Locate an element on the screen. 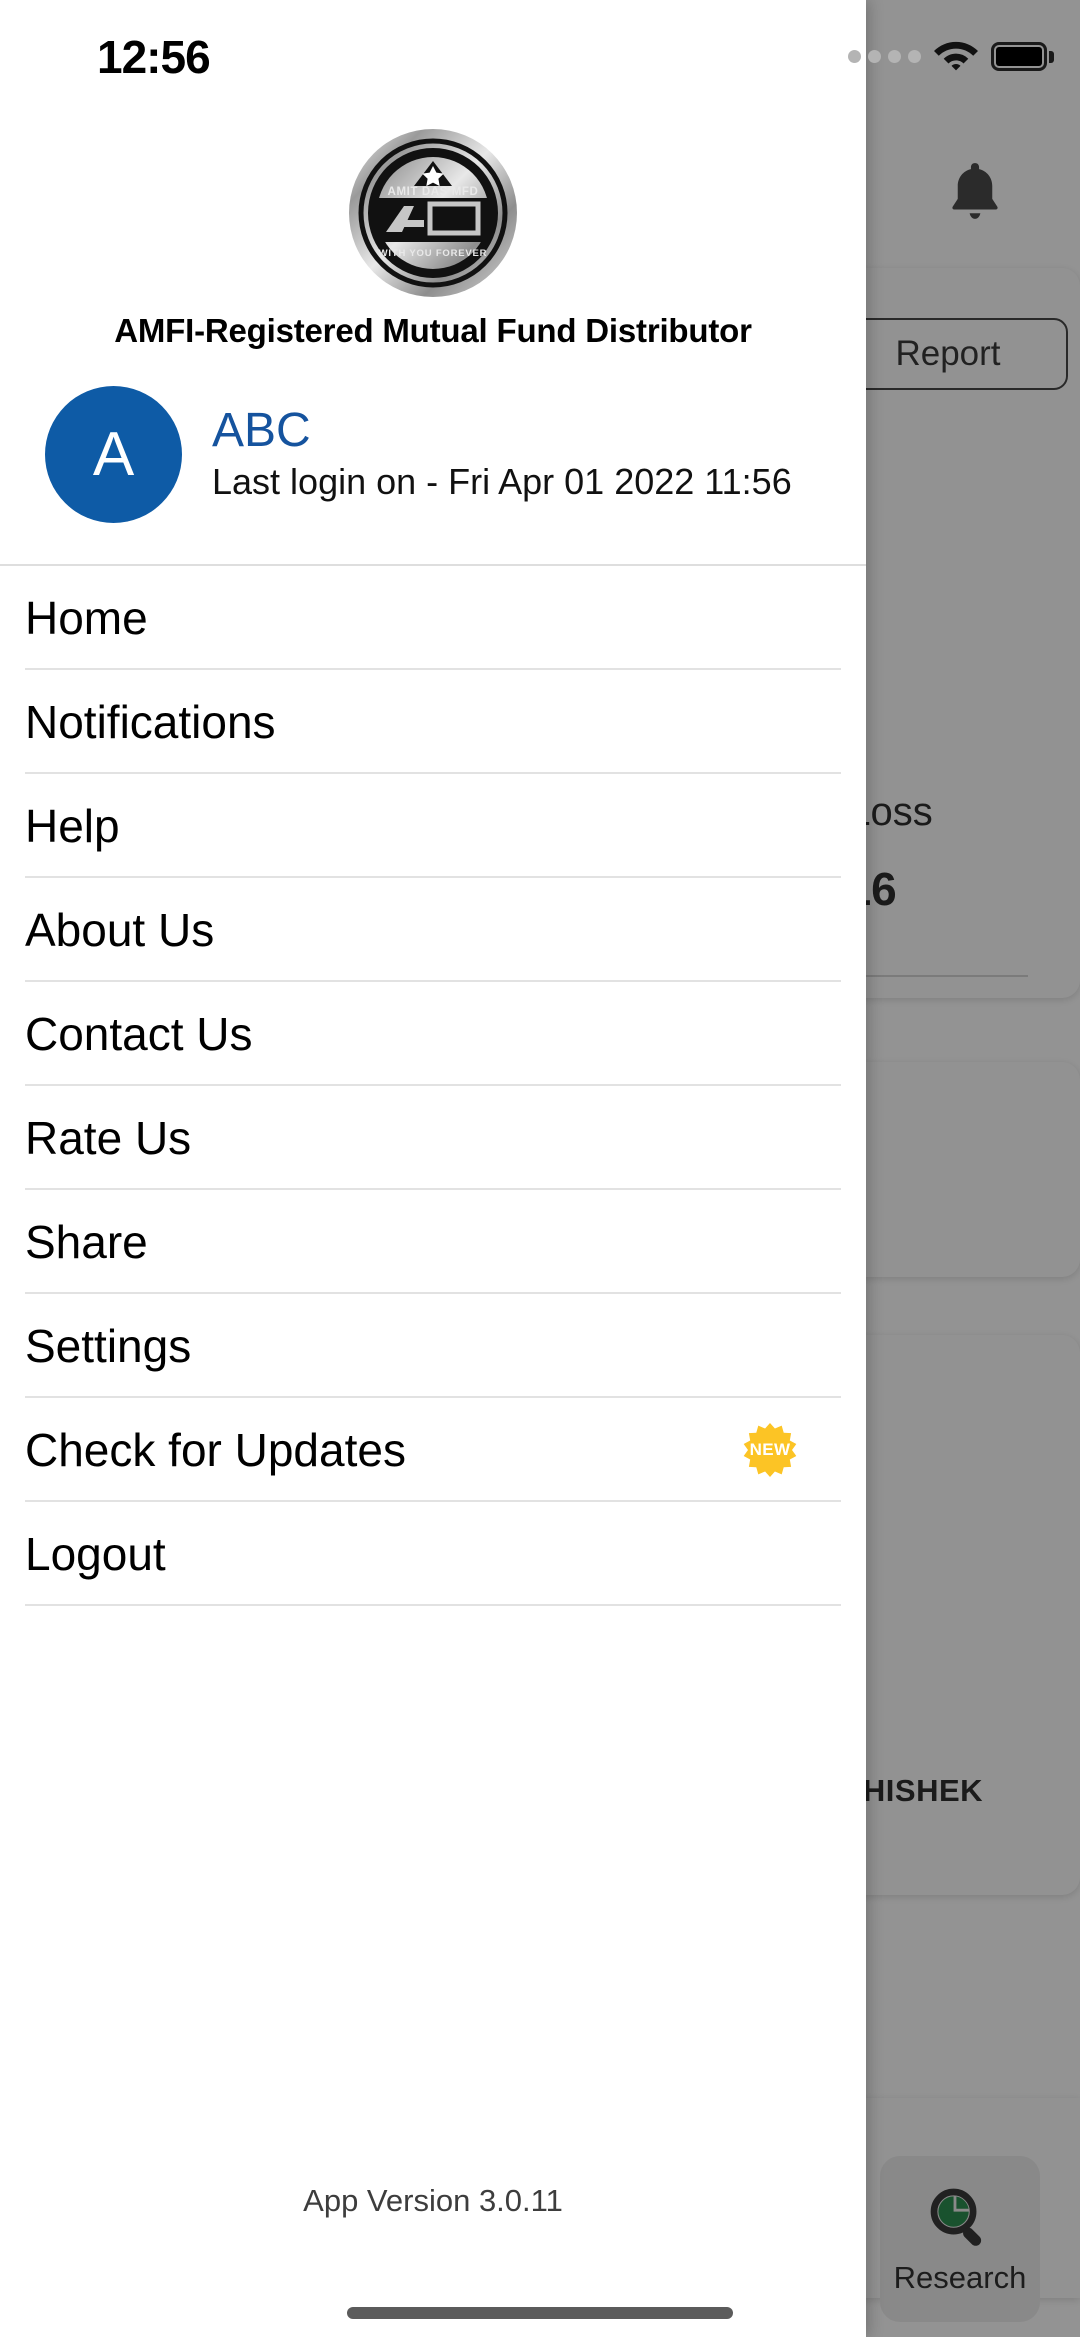  status-bar-icons is located at coordinates (951, 56).